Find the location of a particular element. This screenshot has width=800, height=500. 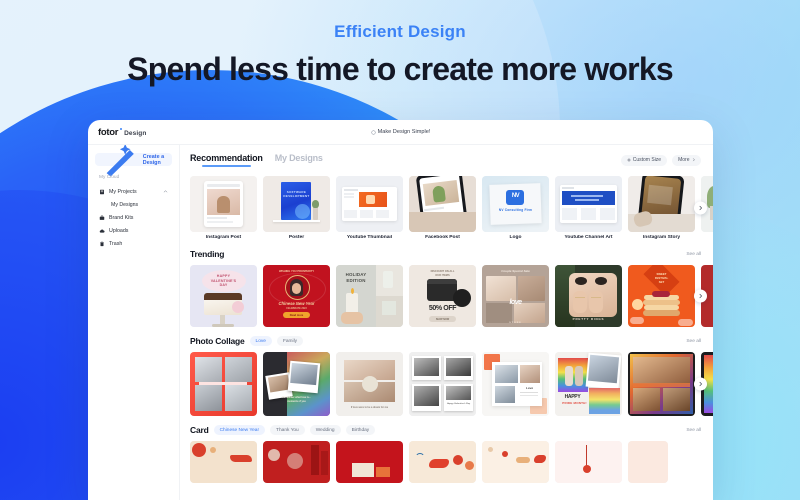

template-card-bw-grid-collage: Happy Valentine's Day is located at coordinates (442, 384).